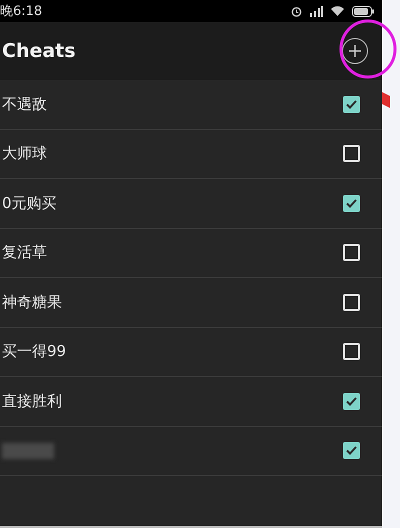 This screenshot has height=528, width=400. Describe the element at coordinates (337, 11) in the screenshot. I see `wifi-icon` at that location.